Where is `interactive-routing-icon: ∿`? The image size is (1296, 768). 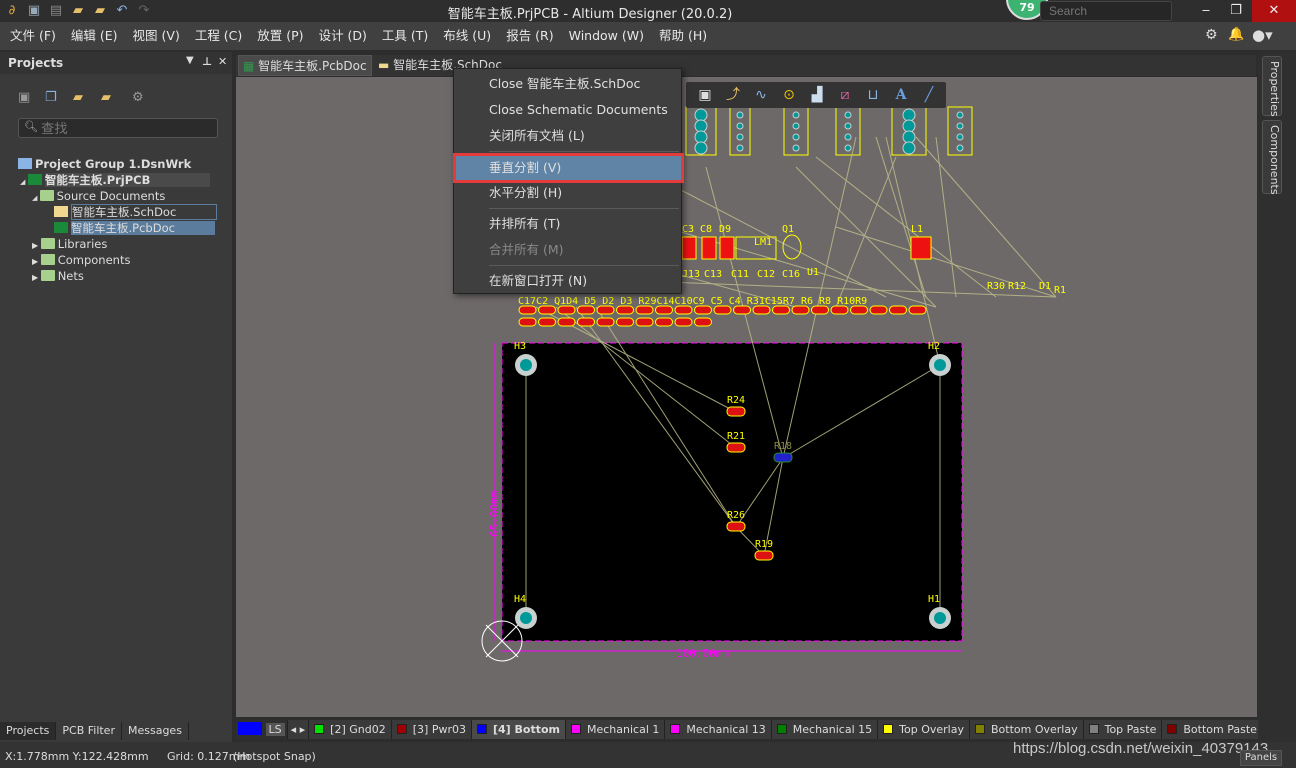
interactive-routing-icon: ∿ is located at coordinates (761, 95).